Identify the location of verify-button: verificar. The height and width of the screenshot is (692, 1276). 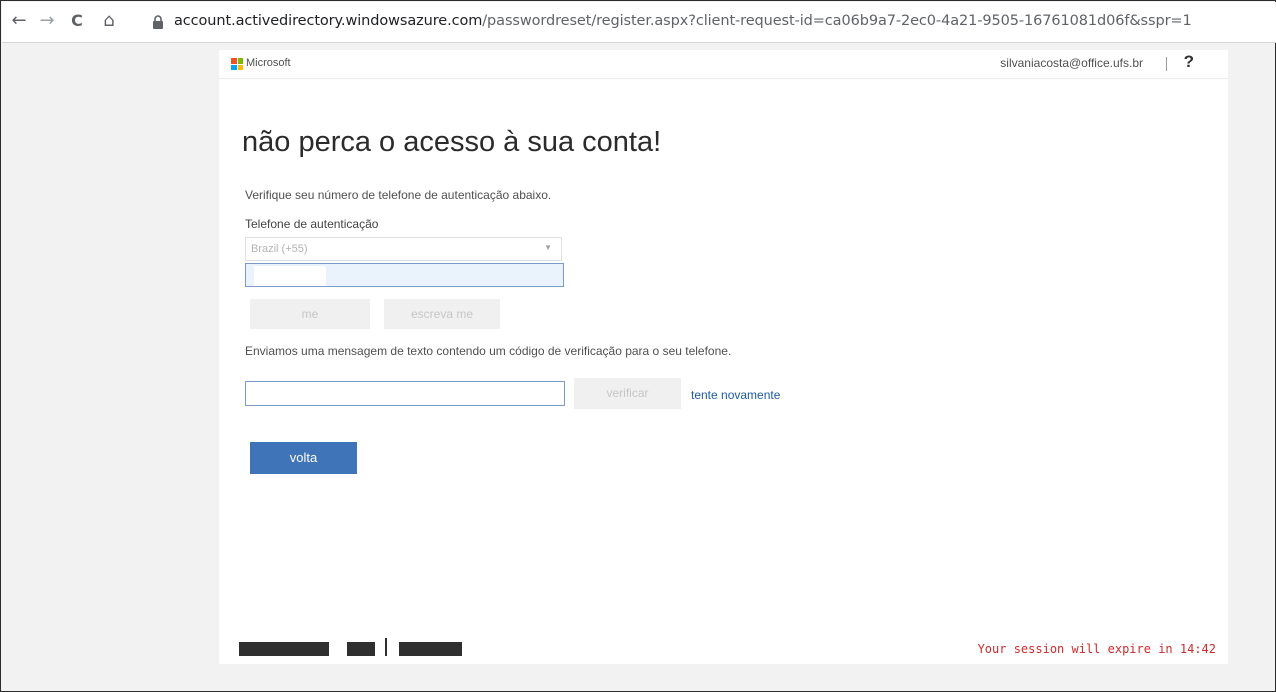
(627, 393).